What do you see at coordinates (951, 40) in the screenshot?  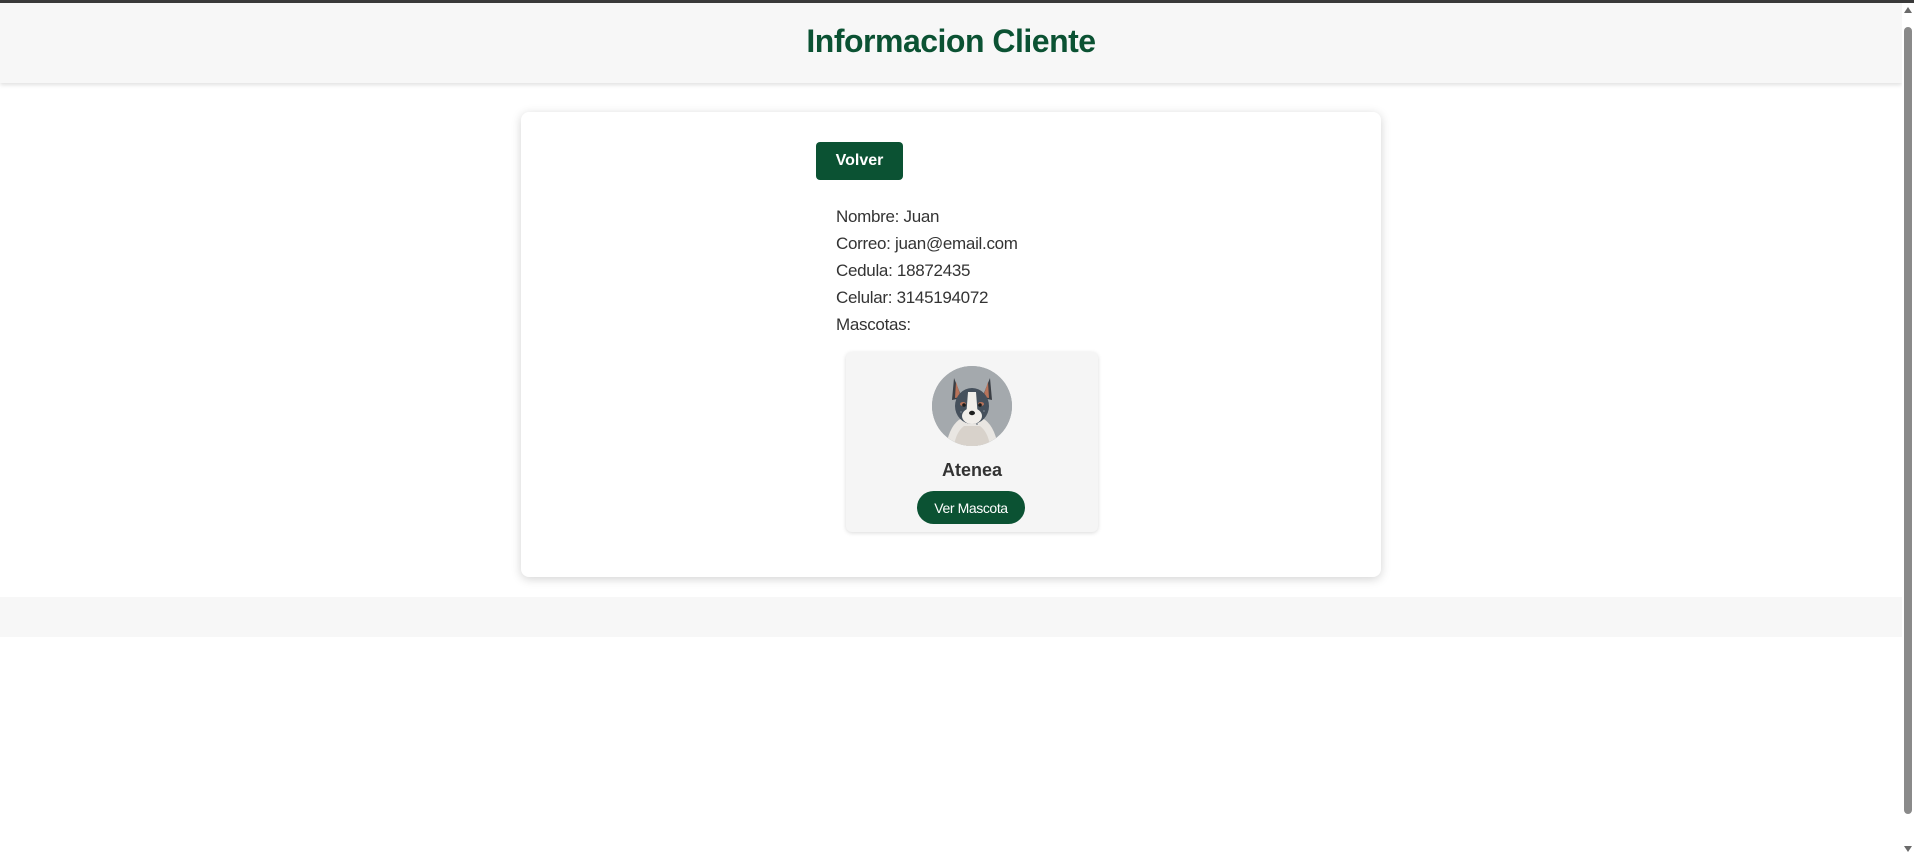 I see `page-title: Informacion Cliente` at bounding box center [951, 40].